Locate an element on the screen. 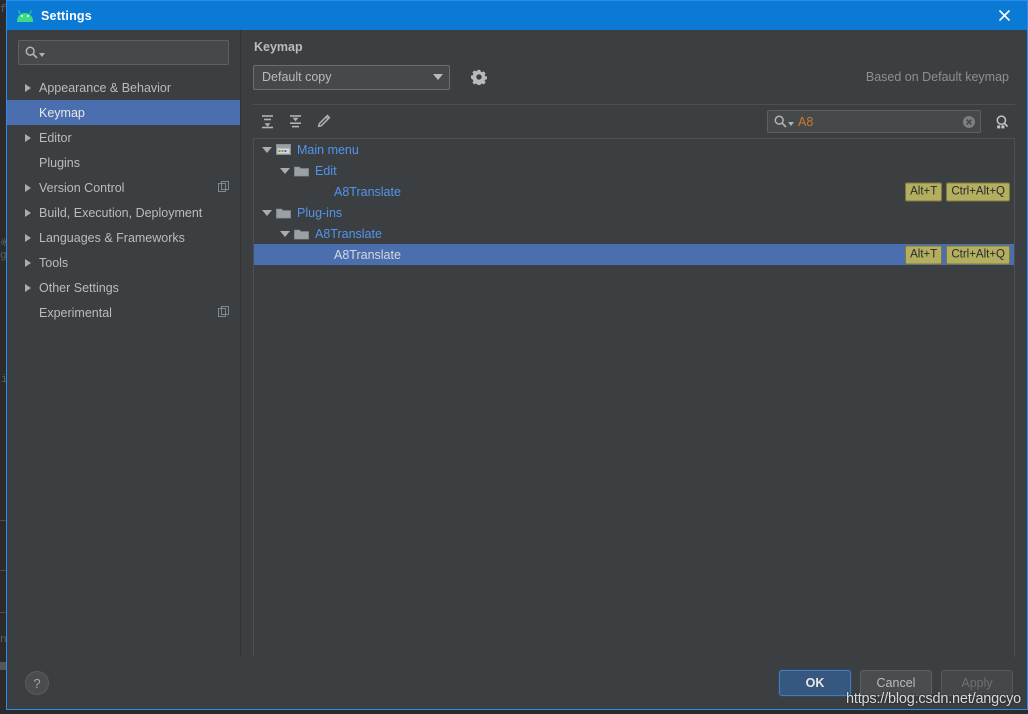  ok-button: OK is located at coordinates (815, 683).